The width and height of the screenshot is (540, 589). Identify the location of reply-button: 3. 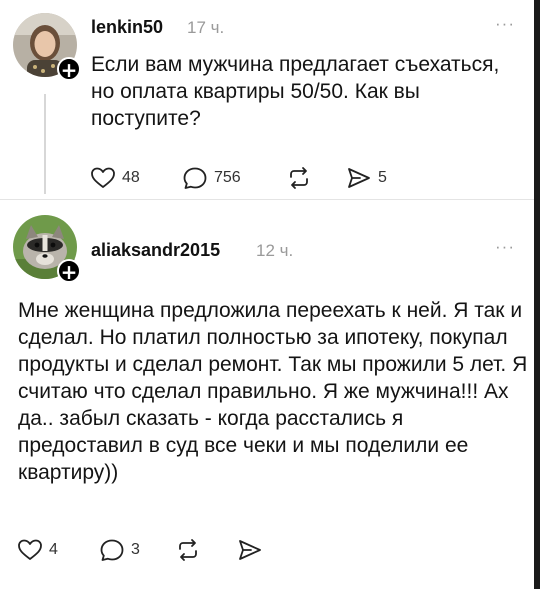
(137, 550).